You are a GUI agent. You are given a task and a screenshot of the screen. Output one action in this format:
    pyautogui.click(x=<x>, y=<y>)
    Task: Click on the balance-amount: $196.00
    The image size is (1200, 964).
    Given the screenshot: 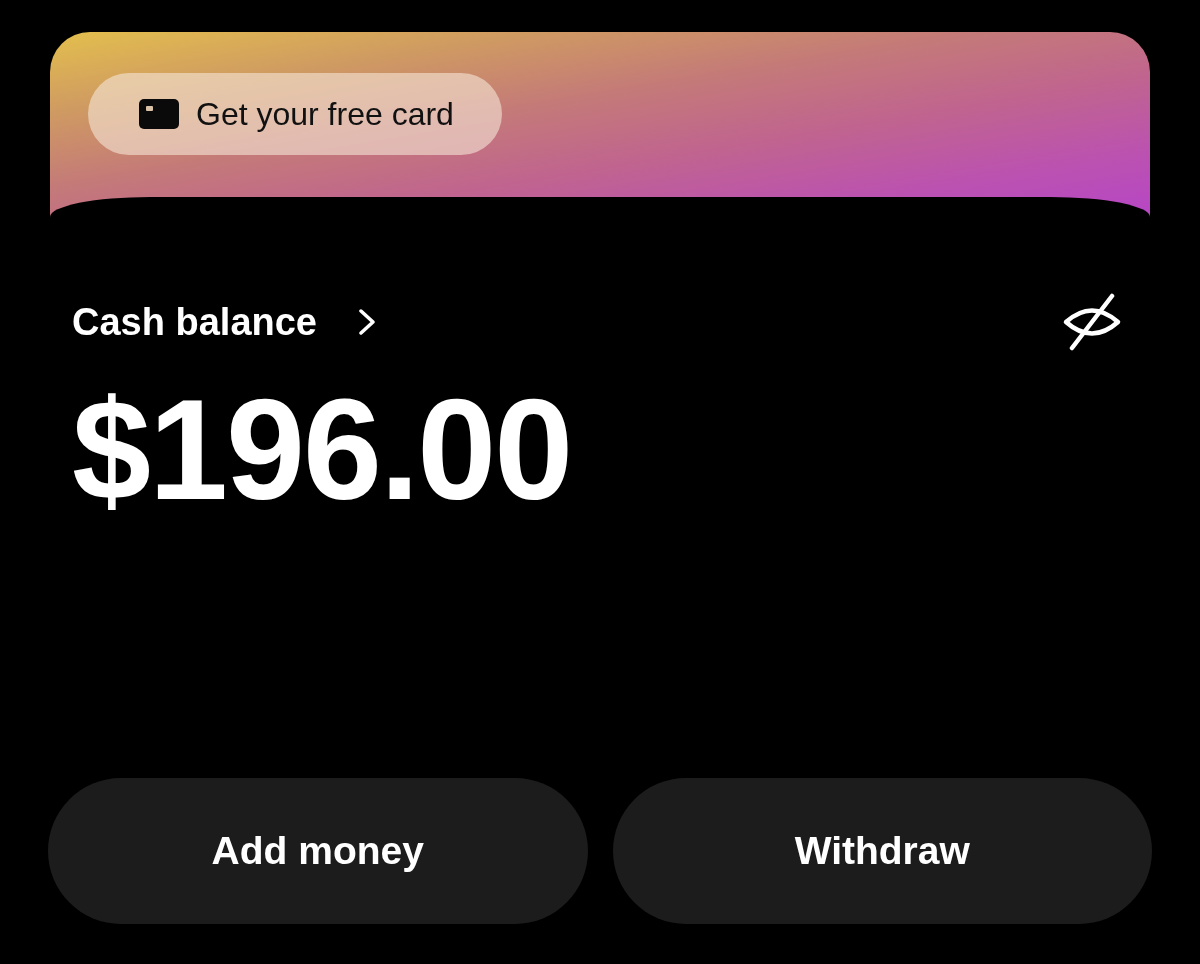 What is the action you would take?
    pyautogui.click(x=322, y=450)
    